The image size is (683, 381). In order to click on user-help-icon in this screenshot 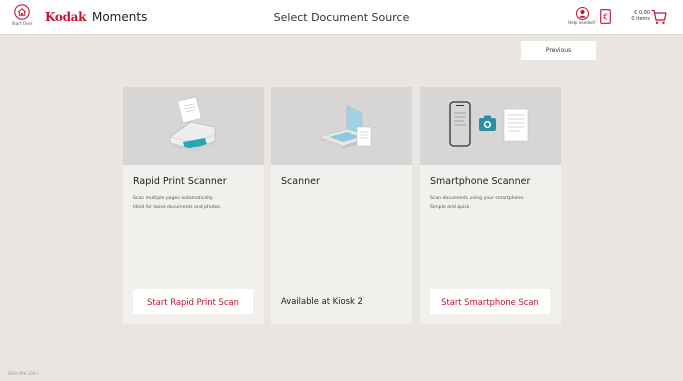, I will do `click(582, 13)`.